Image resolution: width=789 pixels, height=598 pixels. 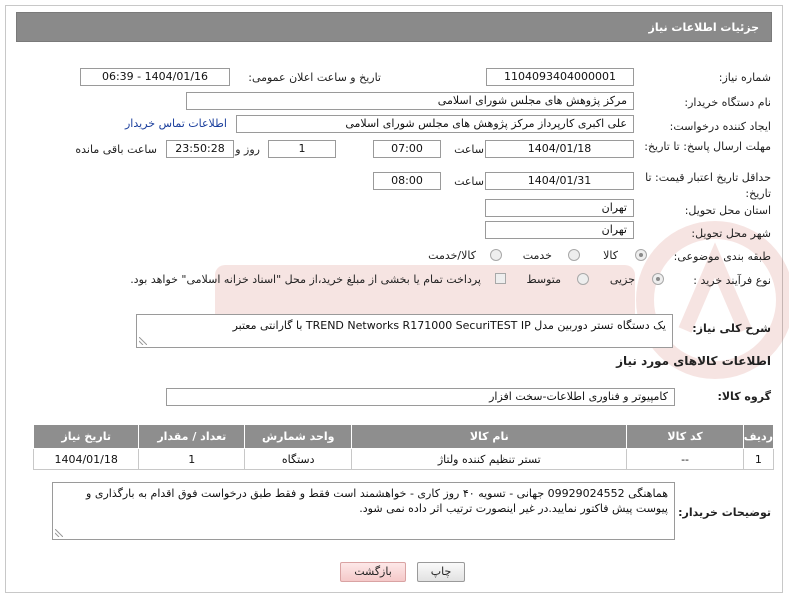 What do you see at coordinates (727, 210) in the screenshot?
I see `province-label: استان محل تحویل:` at bounding box center [727, 210].